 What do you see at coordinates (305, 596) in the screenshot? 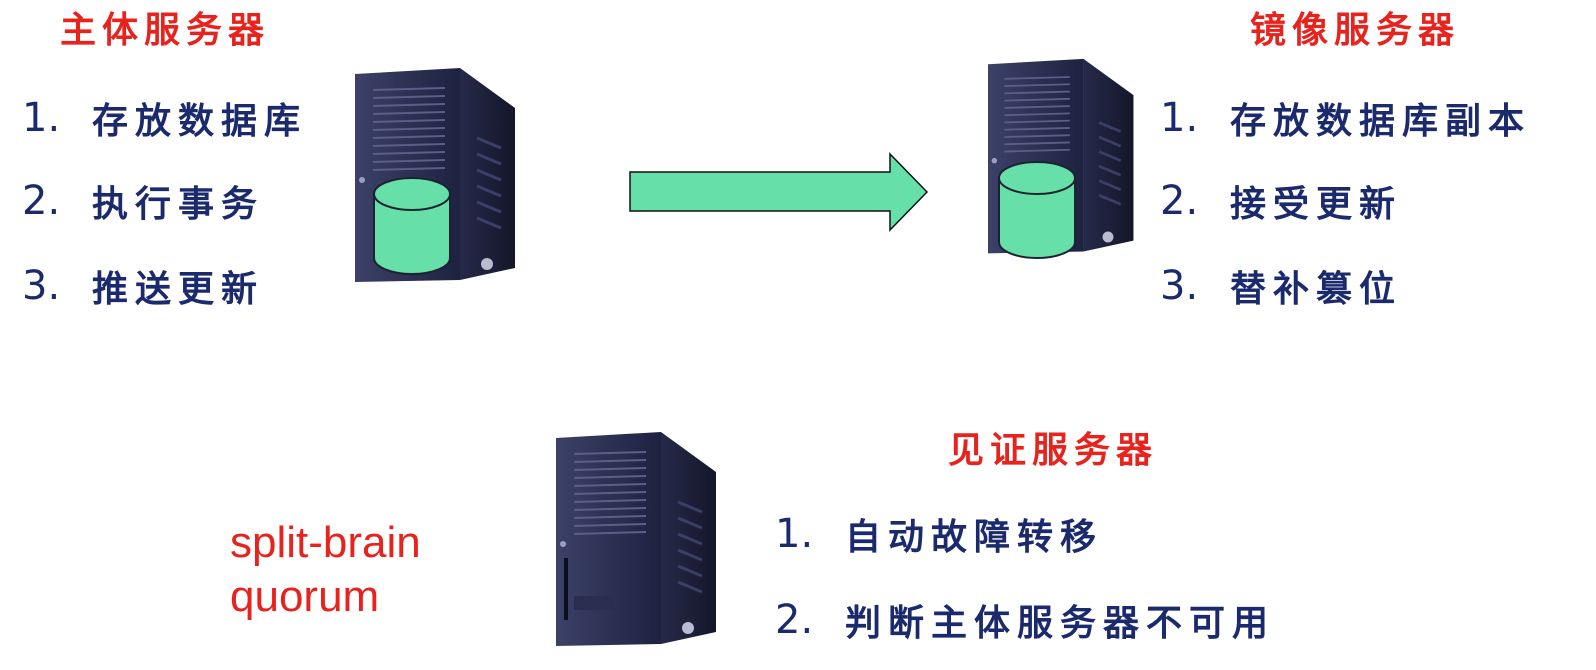
I see `quorum-note: quorum` at bounding box center [305, 596].